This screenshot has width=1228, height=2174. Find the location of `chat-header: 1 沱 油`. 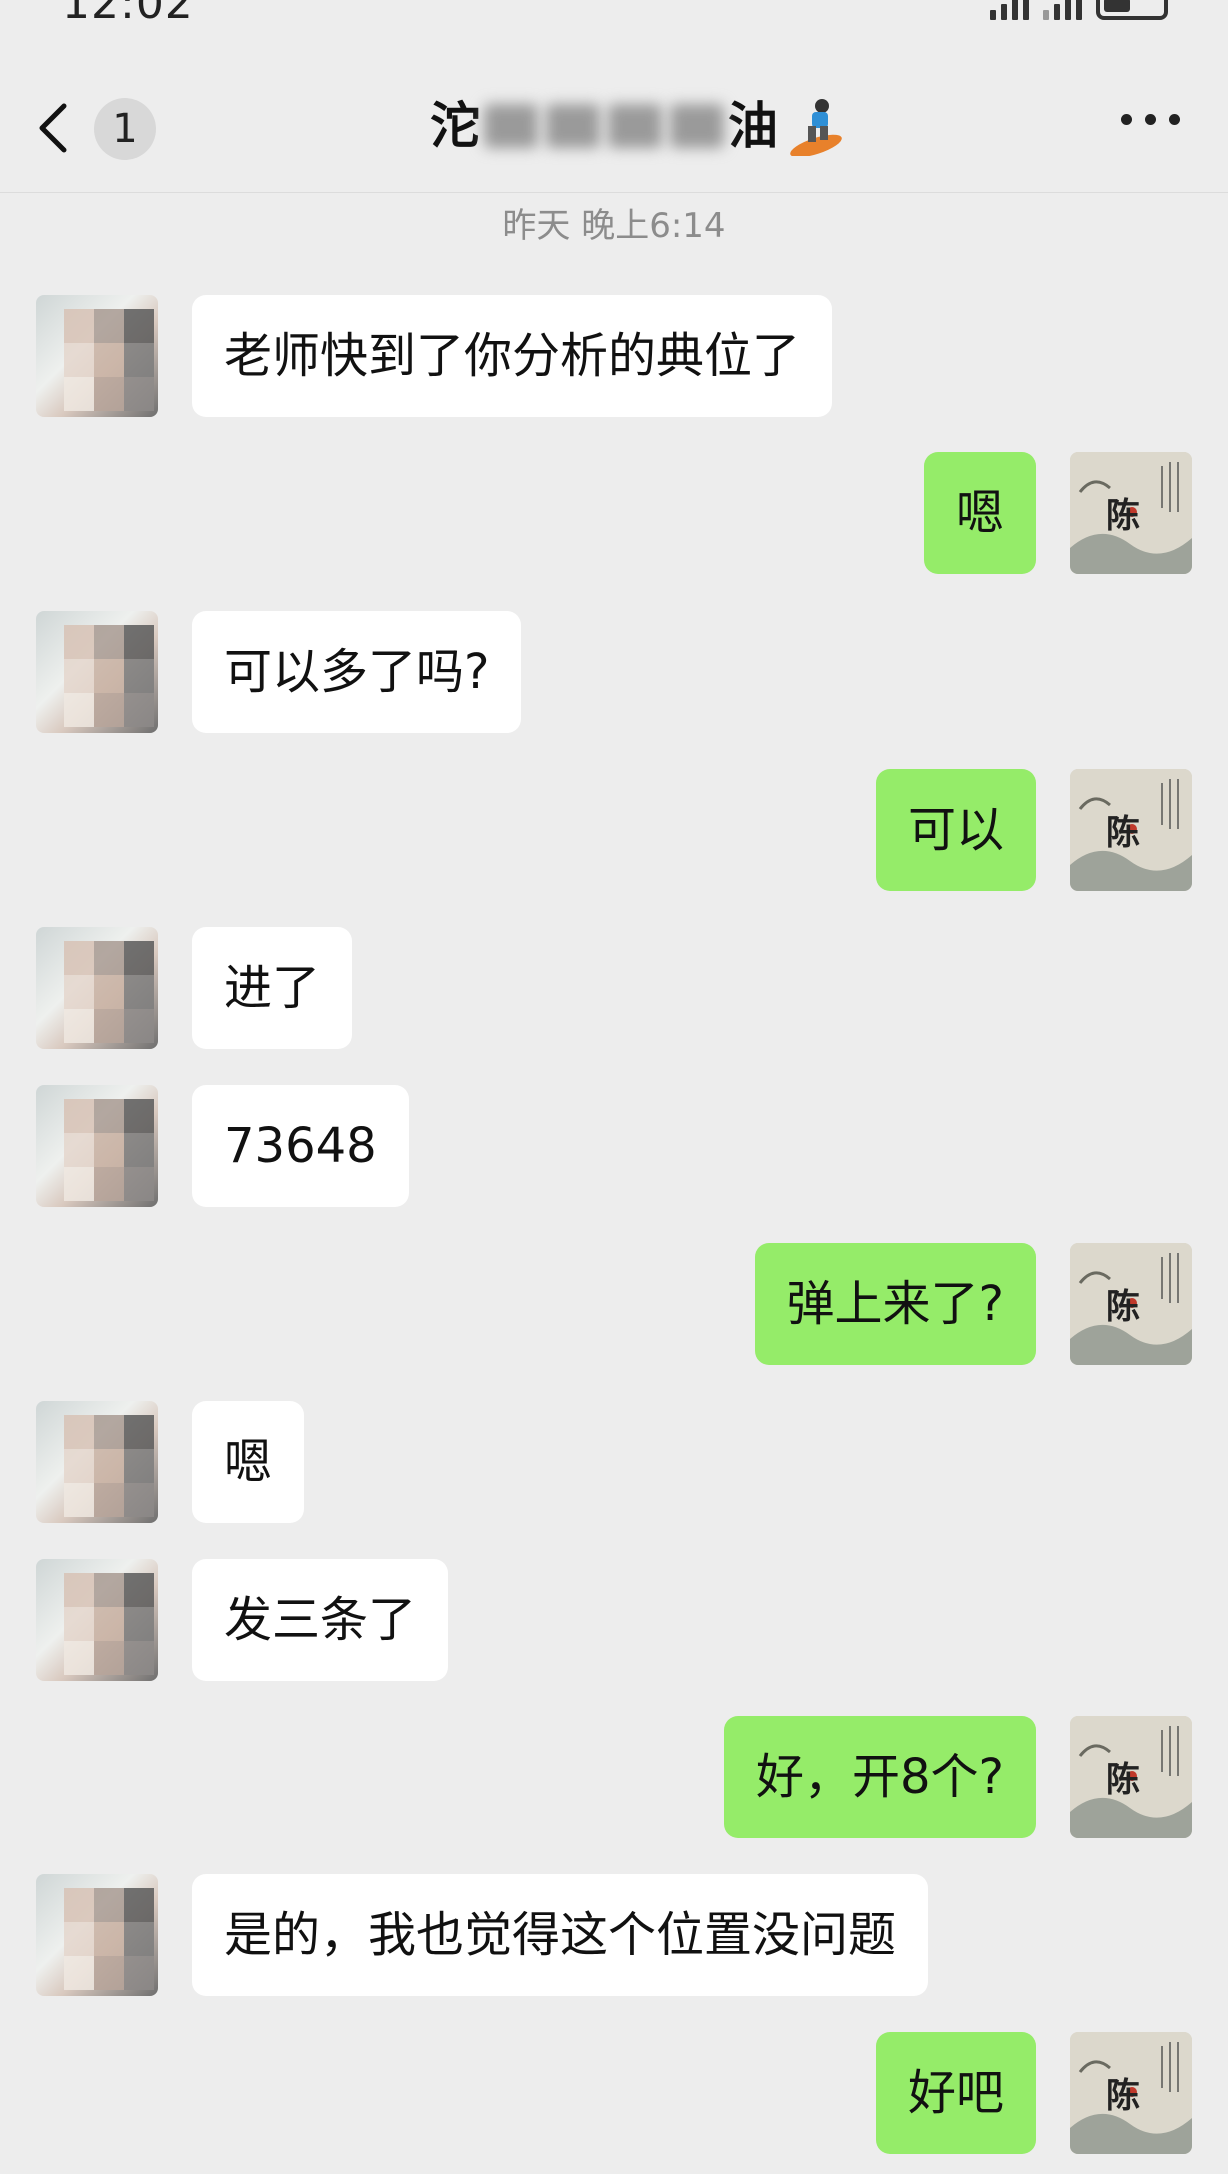

chat-header: 1 沱 油 is located at coordinates (614, 126).